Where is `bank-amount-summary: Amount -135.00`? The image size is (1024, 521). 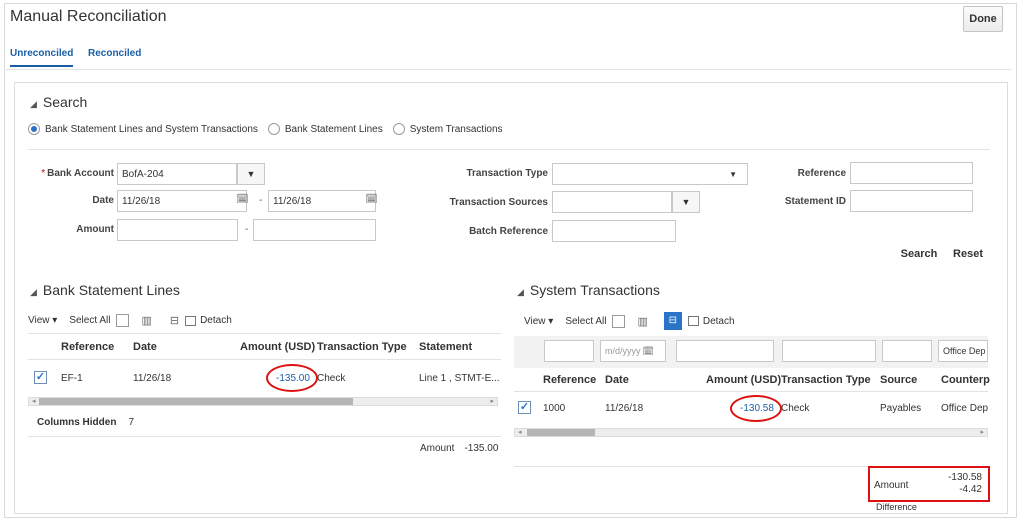
bank-amount-summary: Amount -135.00 is located at coordinates (459, 448).